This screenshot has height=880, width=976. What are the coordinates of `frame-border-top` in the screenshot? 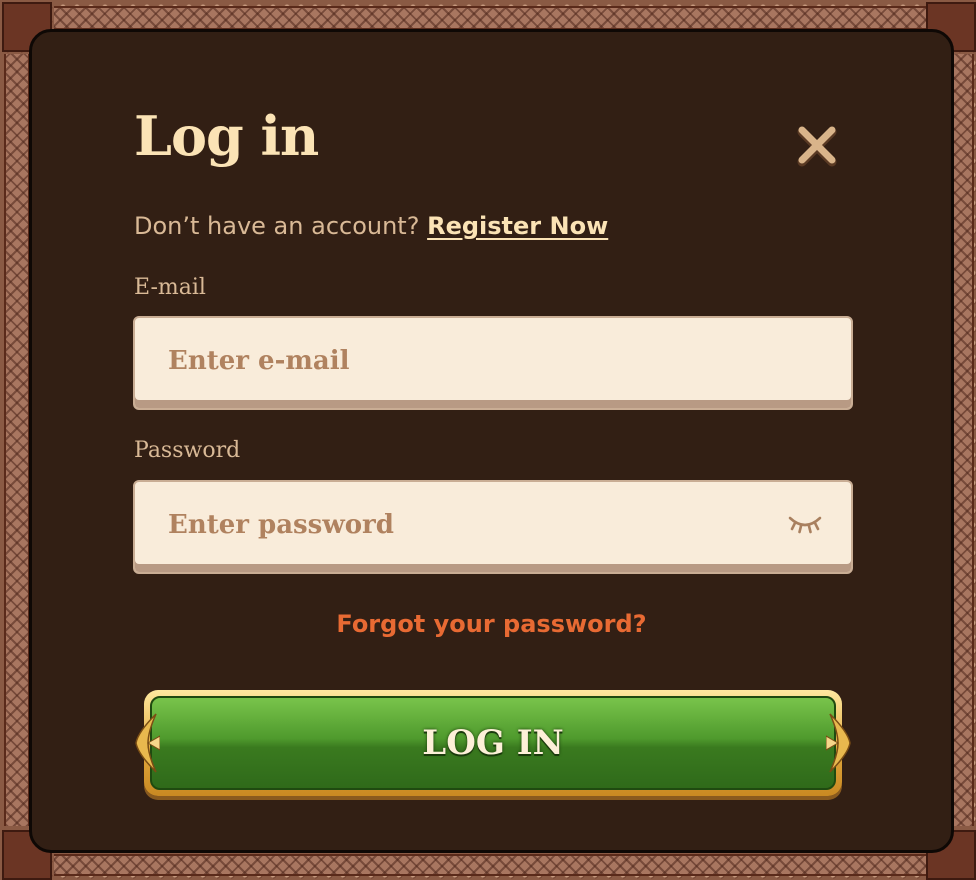 It's located at (493, 18).